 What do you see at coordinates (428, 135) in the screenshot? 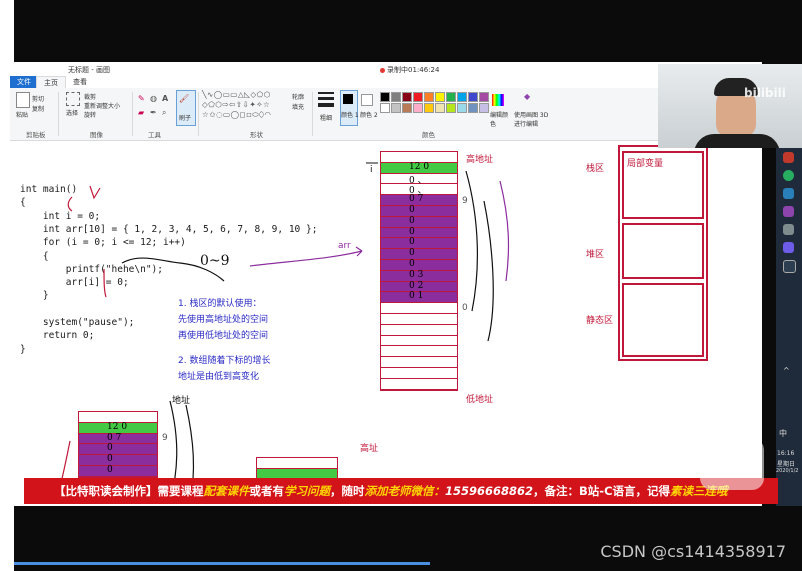
I see `colors-group-label: 颜色` at bounding box center [428, 135].